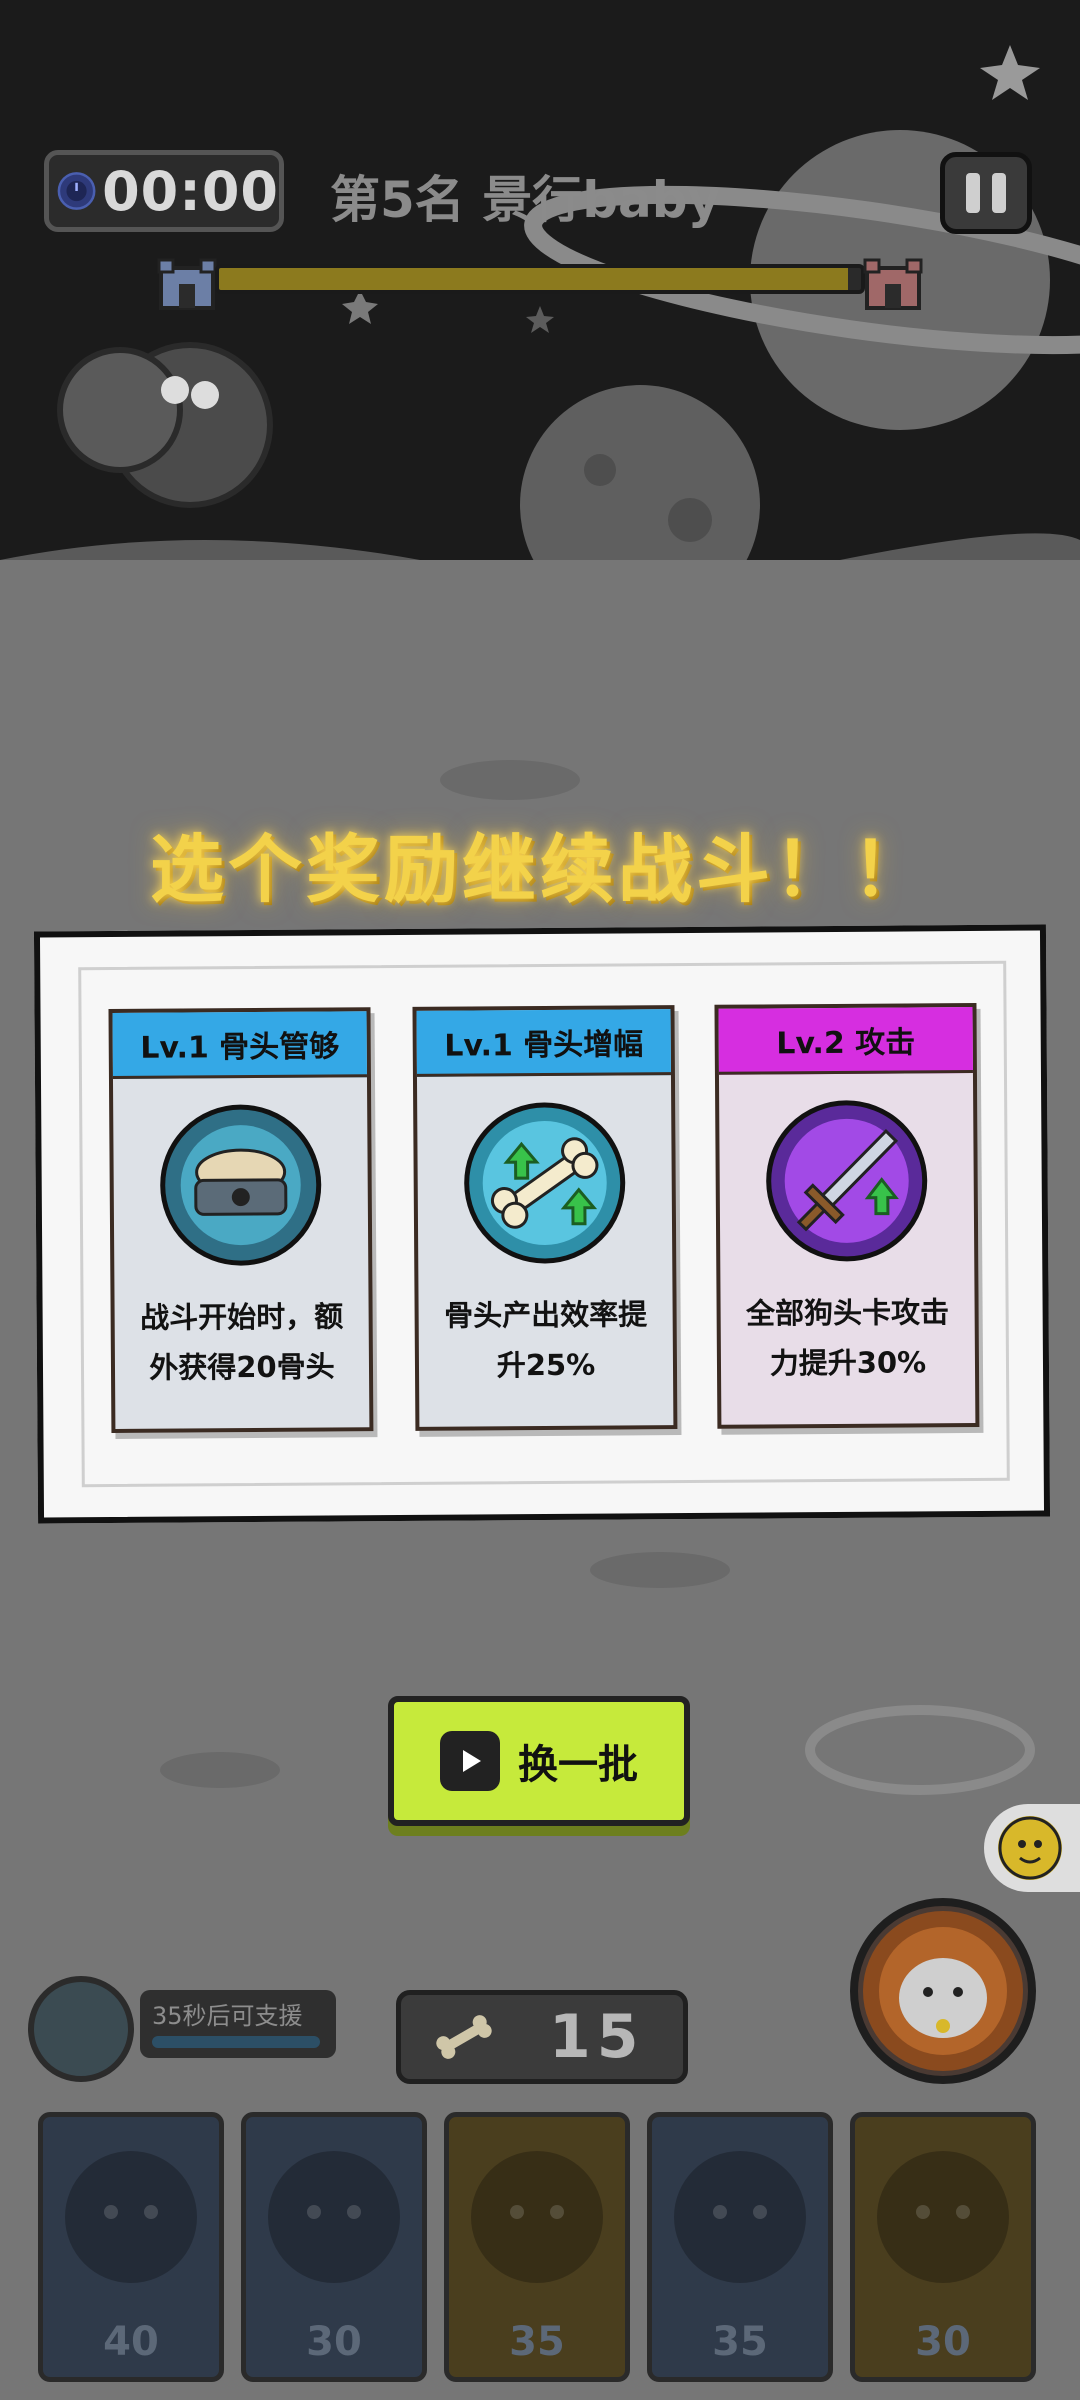  Describe the element at coordinates (464, 2037) in the screenshot. I see `bone-icon` at that location.